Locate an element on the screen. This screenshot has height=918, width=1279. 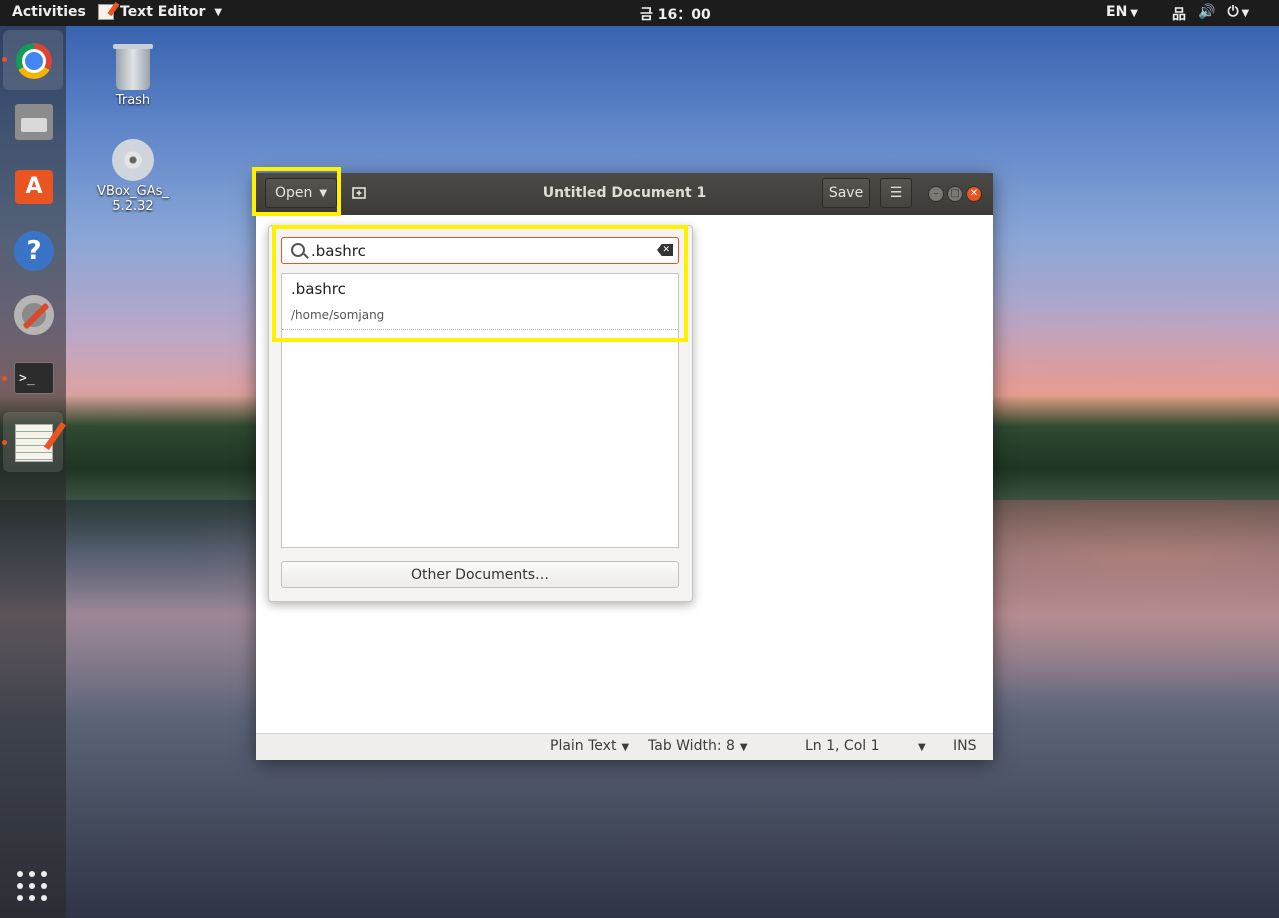
recent-files-list: .bashrc /home/somjang is located at coordinates (480, 410).